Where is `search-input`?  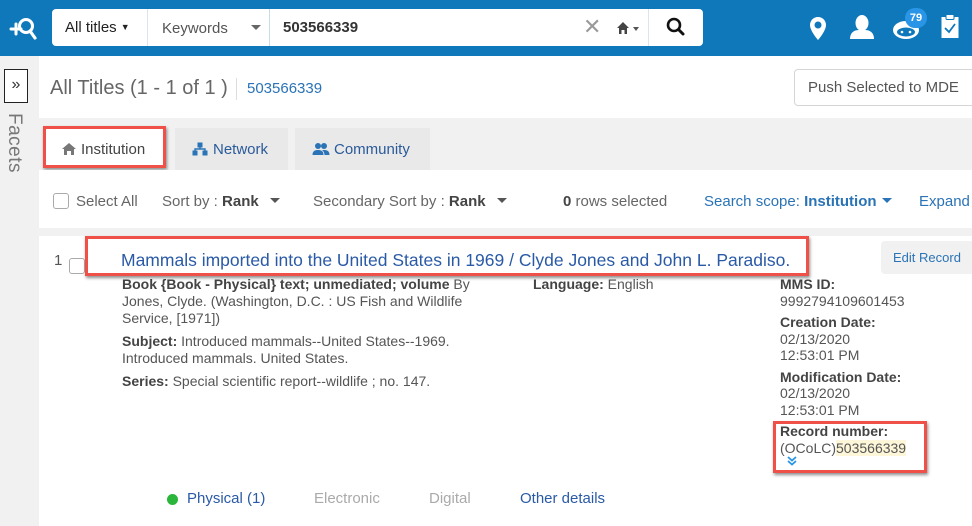
search-input is located at coordinates (422, 27).